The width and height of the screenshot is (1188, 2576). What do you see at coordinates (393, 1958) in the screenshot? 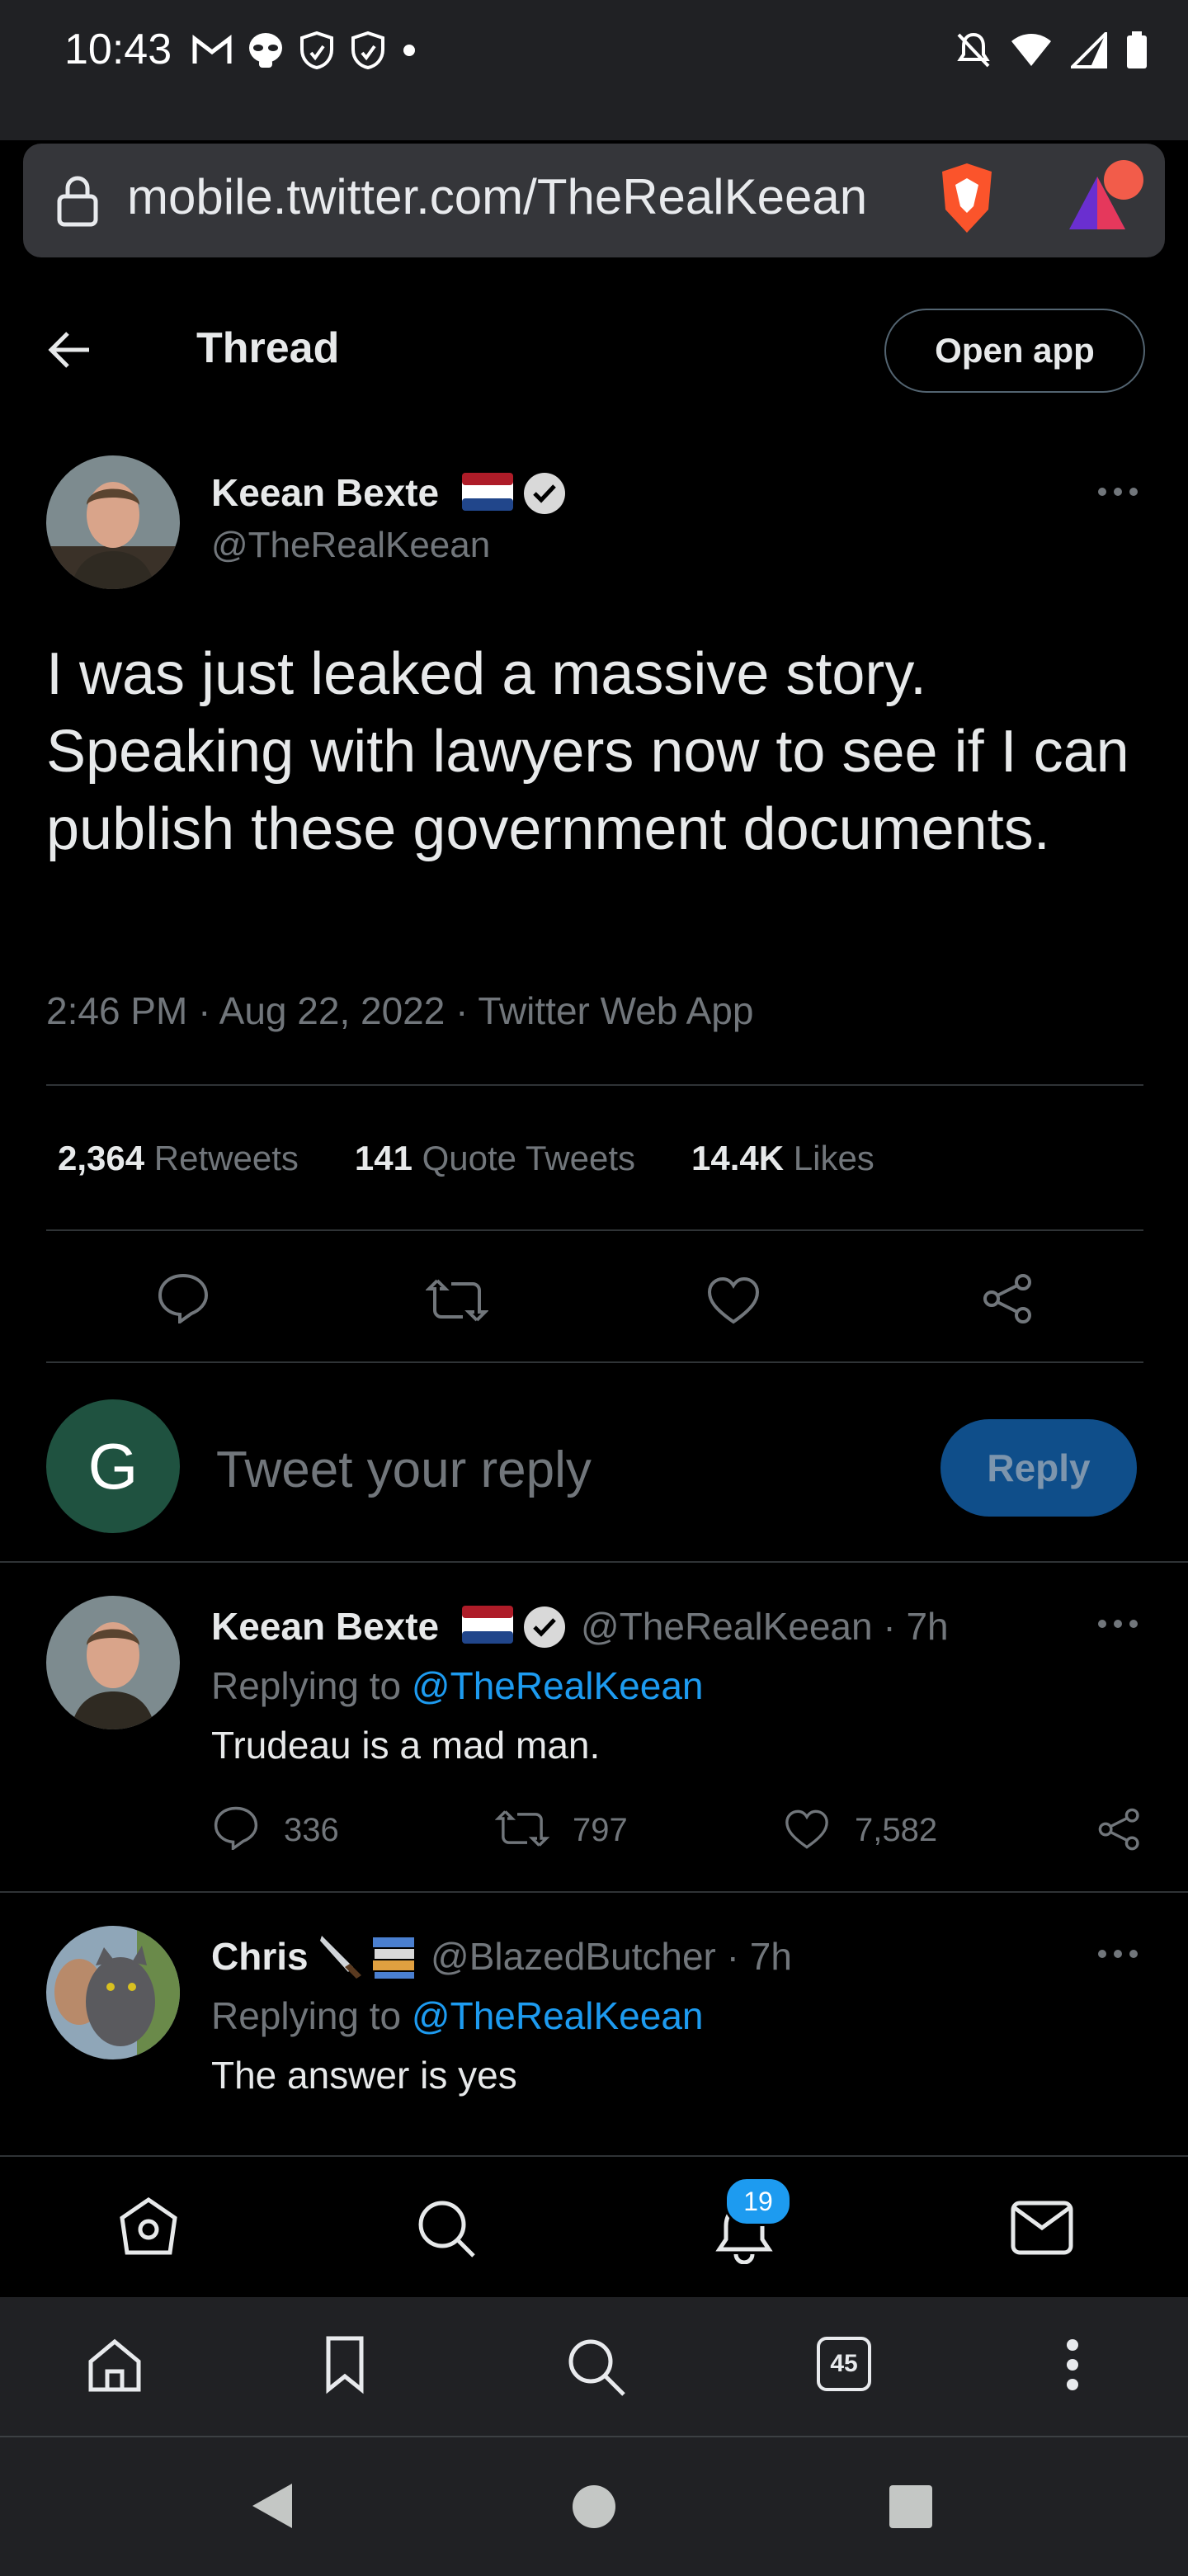
I see `books-icon` at bounding box center [393, 1958].